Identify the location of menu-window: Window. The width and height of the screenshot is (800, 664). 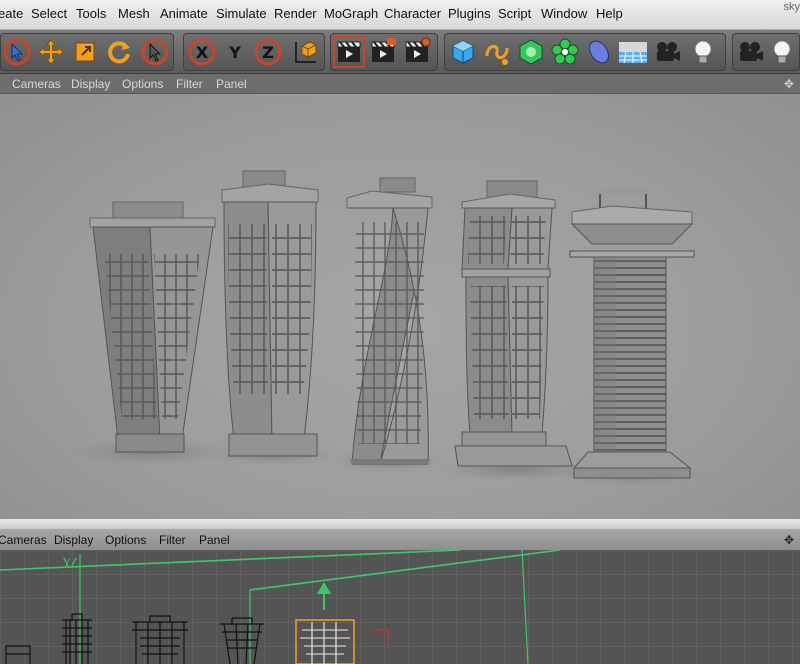
(564, 13).